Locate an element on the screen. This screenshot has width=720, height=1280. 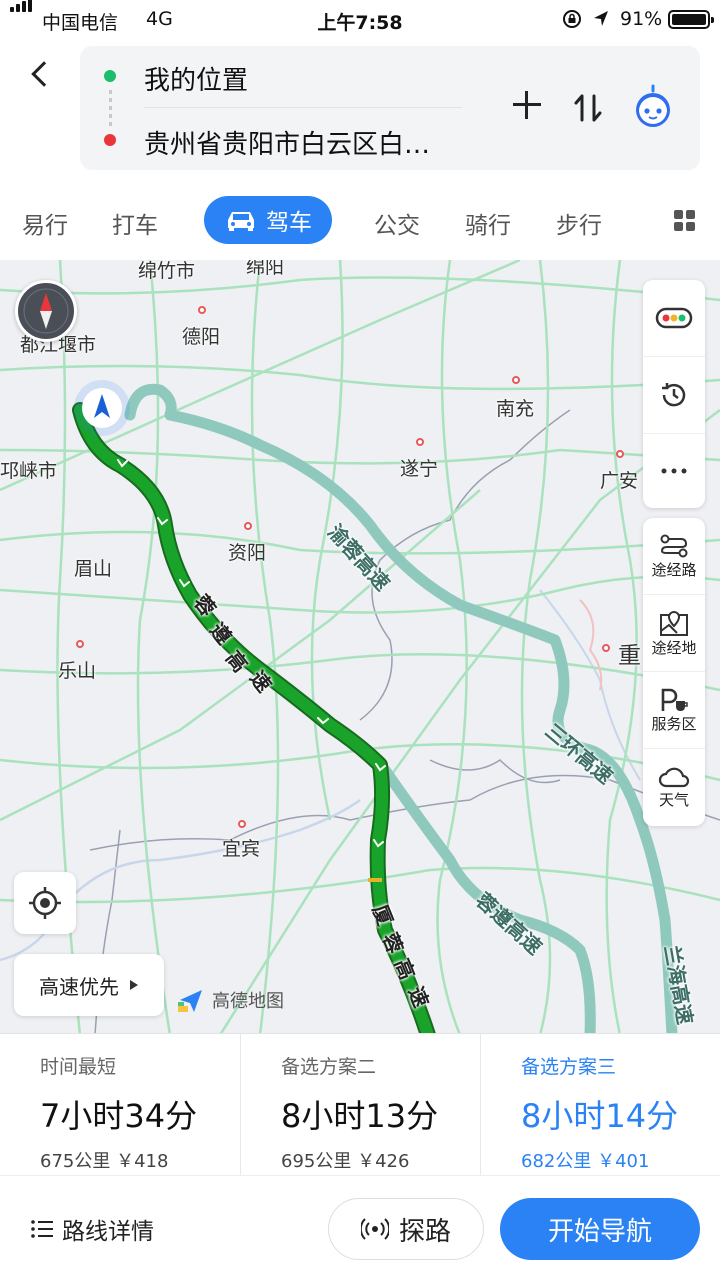
city-label: 广安 is located at coordinates (619, 481).